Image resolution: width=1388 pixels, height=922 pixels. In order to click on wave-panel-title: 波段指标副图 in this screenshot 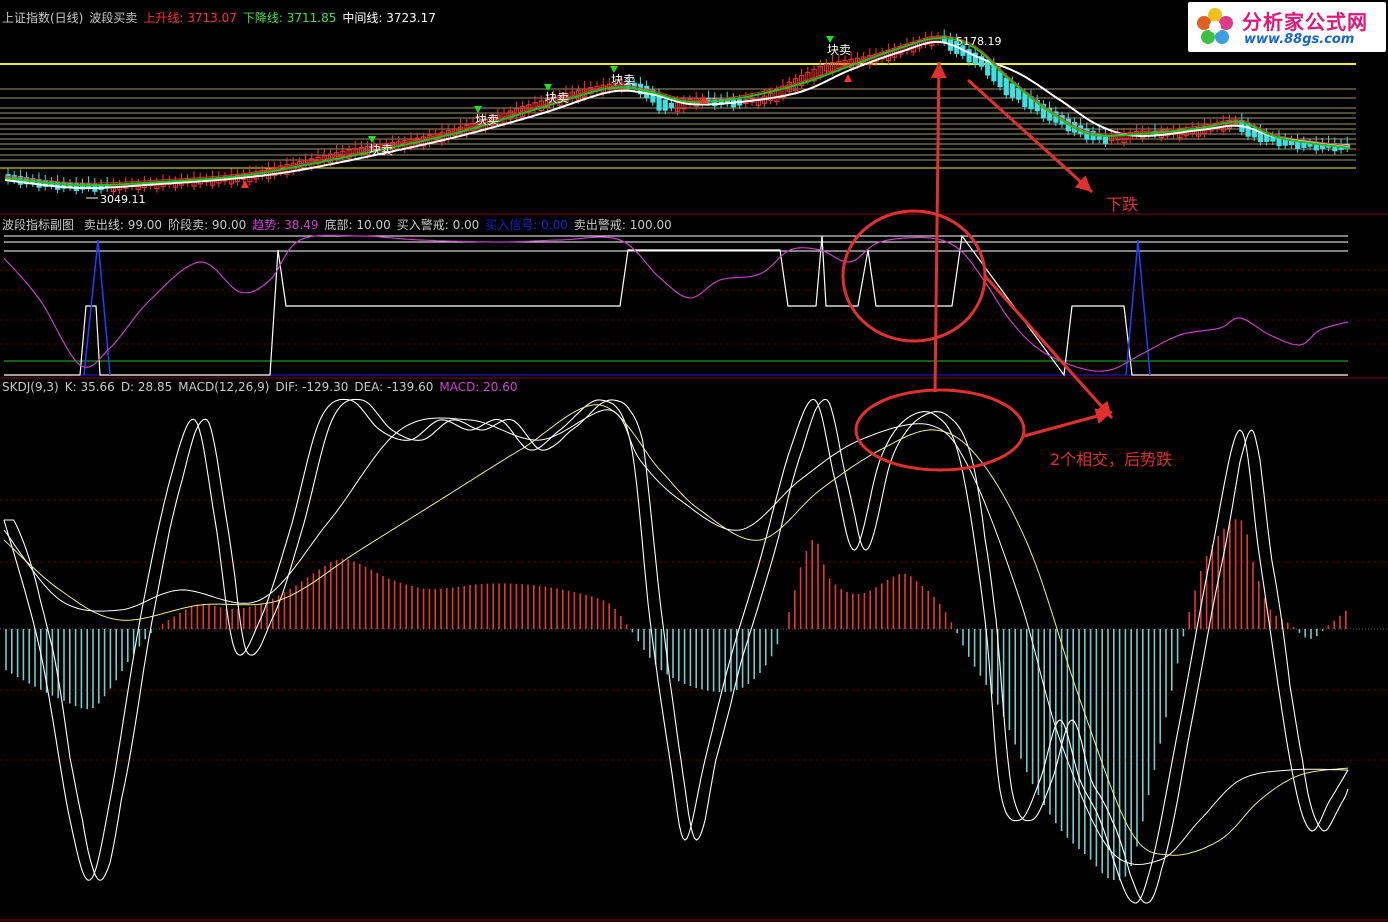, I will do `click(38, 225)`.